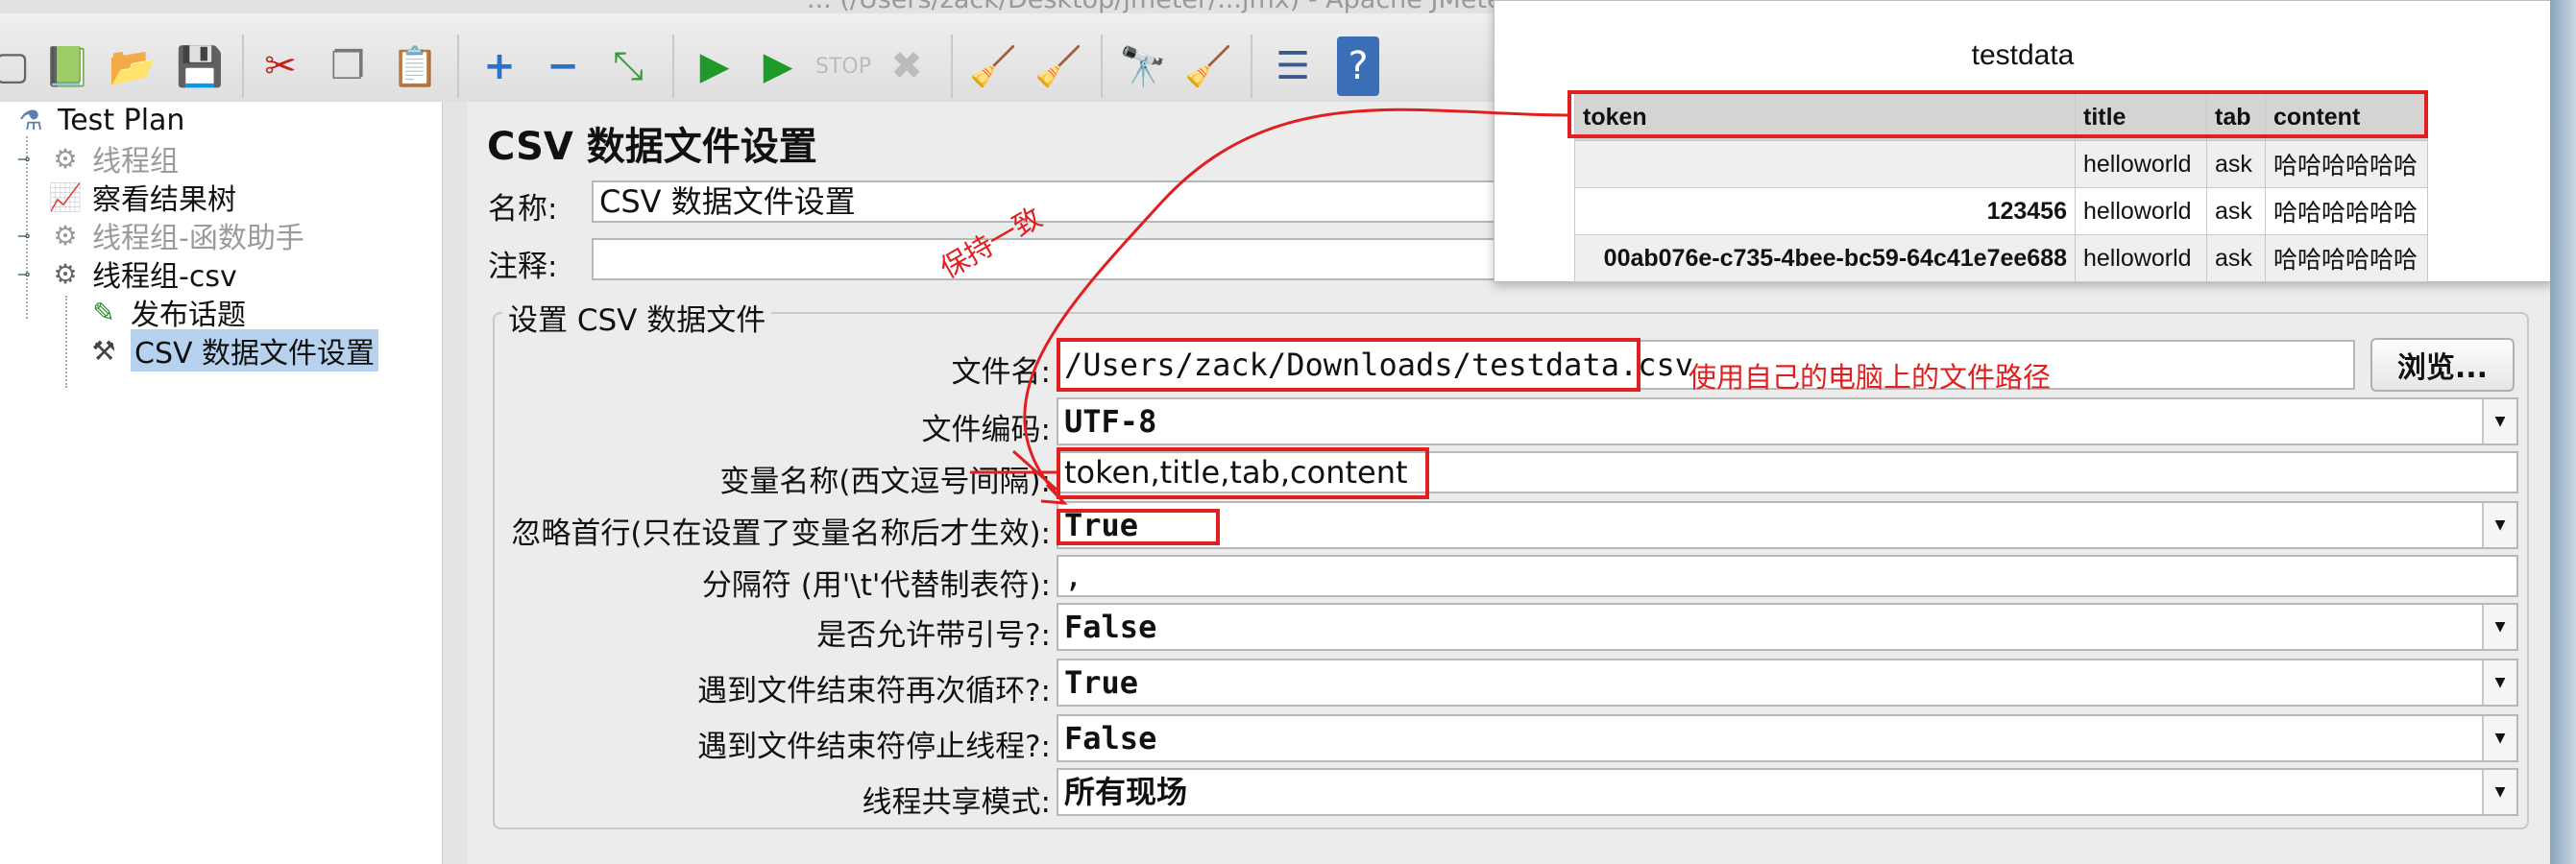 The image size is (2576, 864). I want to click on annotation-arrows, so click(1269, 306).